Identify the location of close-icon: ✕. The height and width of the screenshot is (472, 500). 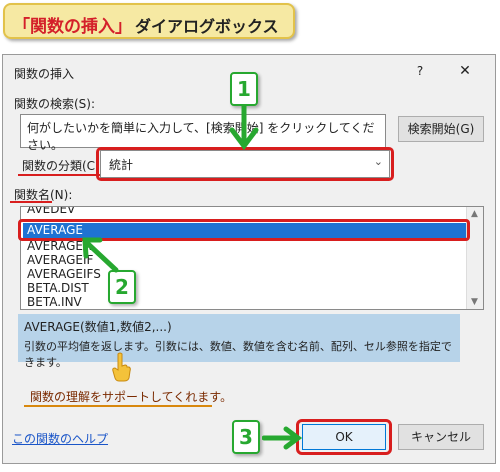
(465, 71).